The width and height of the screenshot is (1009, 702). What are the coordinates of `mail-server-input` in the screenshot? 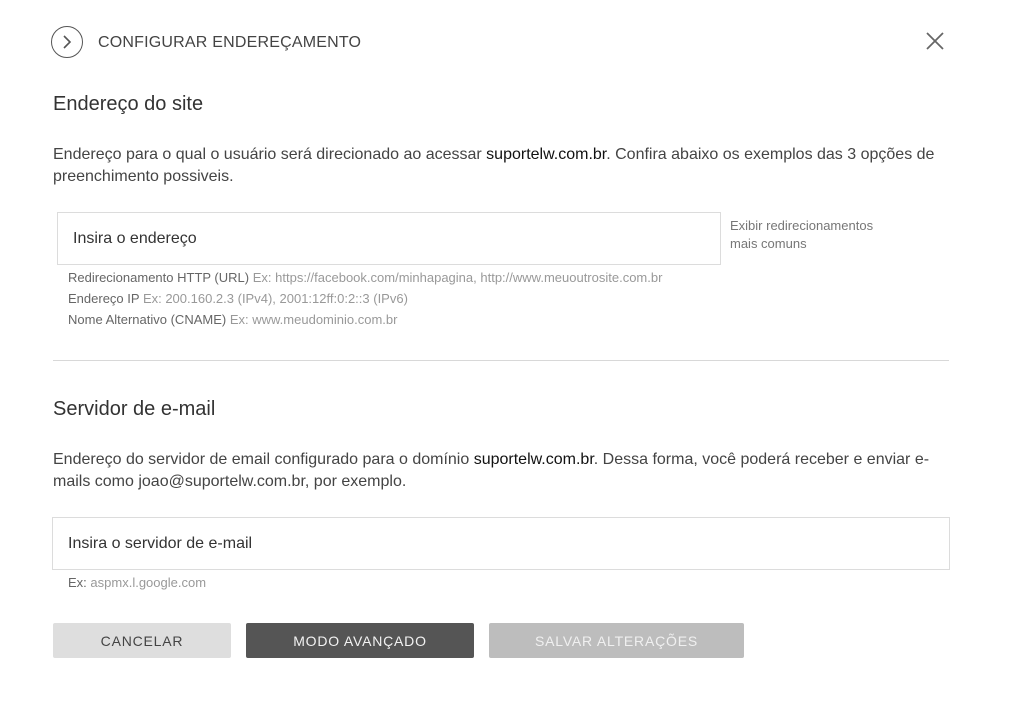 It's located at (501, 543).